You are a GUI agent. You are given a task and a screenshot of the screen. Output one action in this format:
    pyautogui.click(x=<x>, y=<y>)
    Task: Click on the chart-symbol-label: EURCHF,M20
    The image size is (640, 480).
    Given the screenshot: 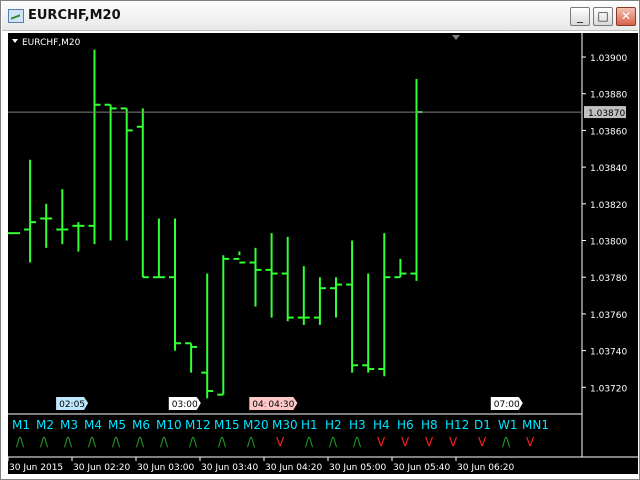 What is the action you would take?
    pyautogui.click(x=51, y=43)
    